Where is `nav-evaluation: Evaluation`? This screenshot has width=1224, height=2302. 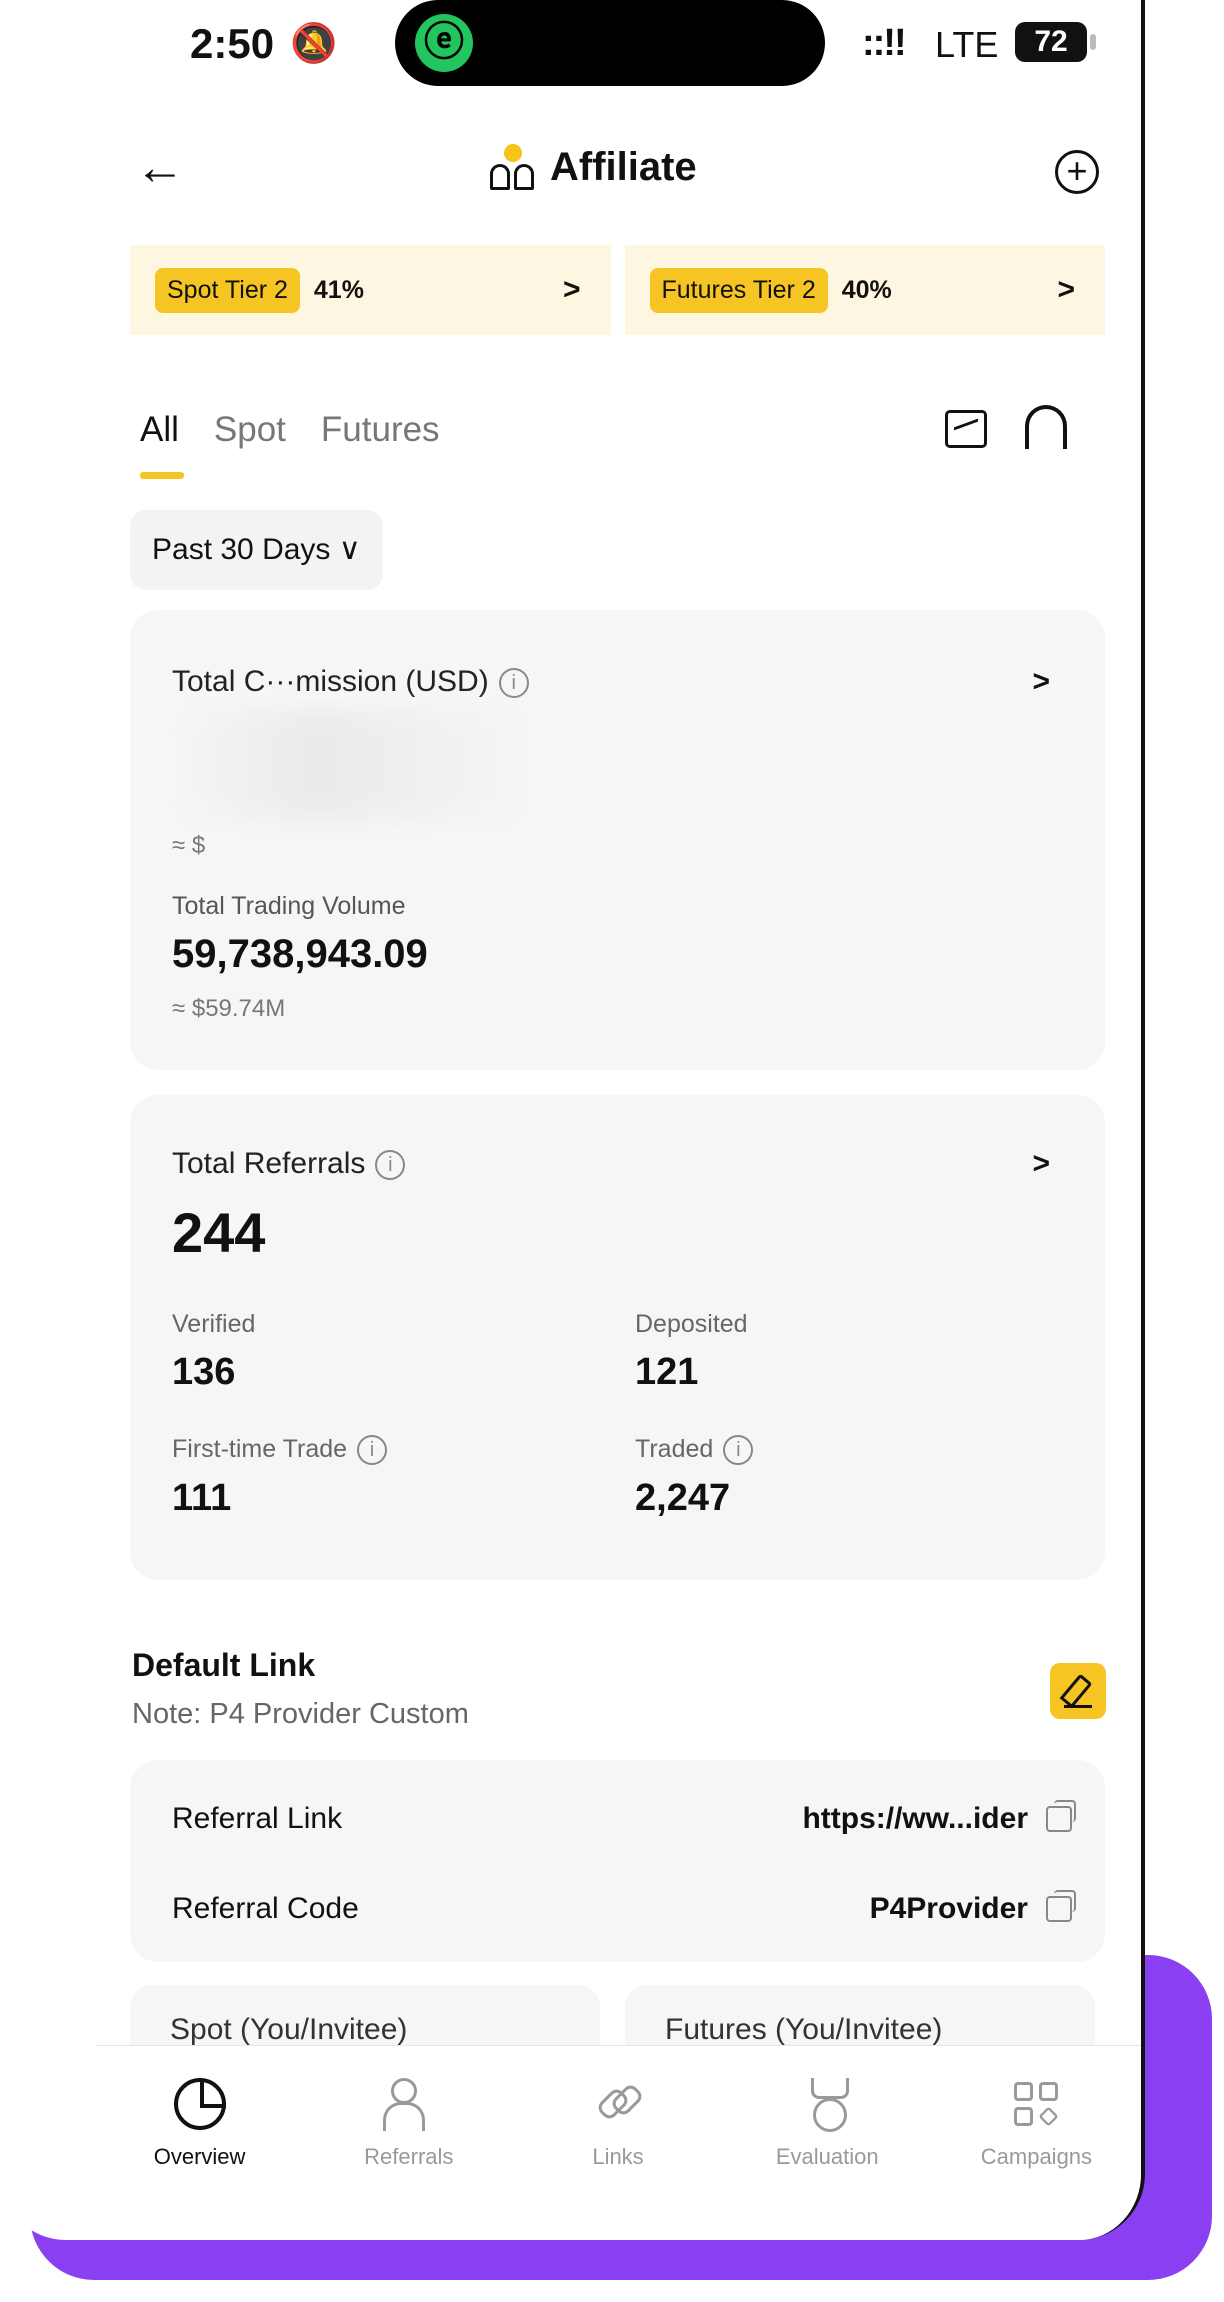 nav-evaluation: Evaluation is located at coordinates (827, 2143).